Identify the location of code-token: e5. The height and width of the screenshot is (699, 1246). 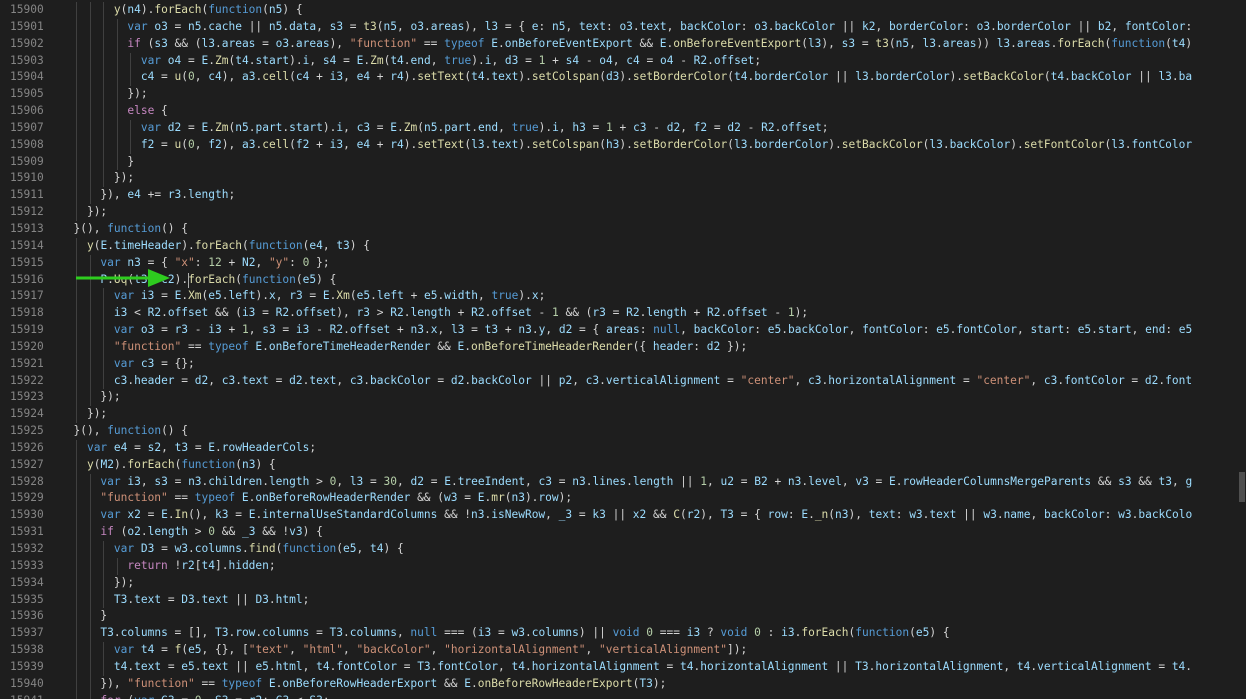
(922, 633).